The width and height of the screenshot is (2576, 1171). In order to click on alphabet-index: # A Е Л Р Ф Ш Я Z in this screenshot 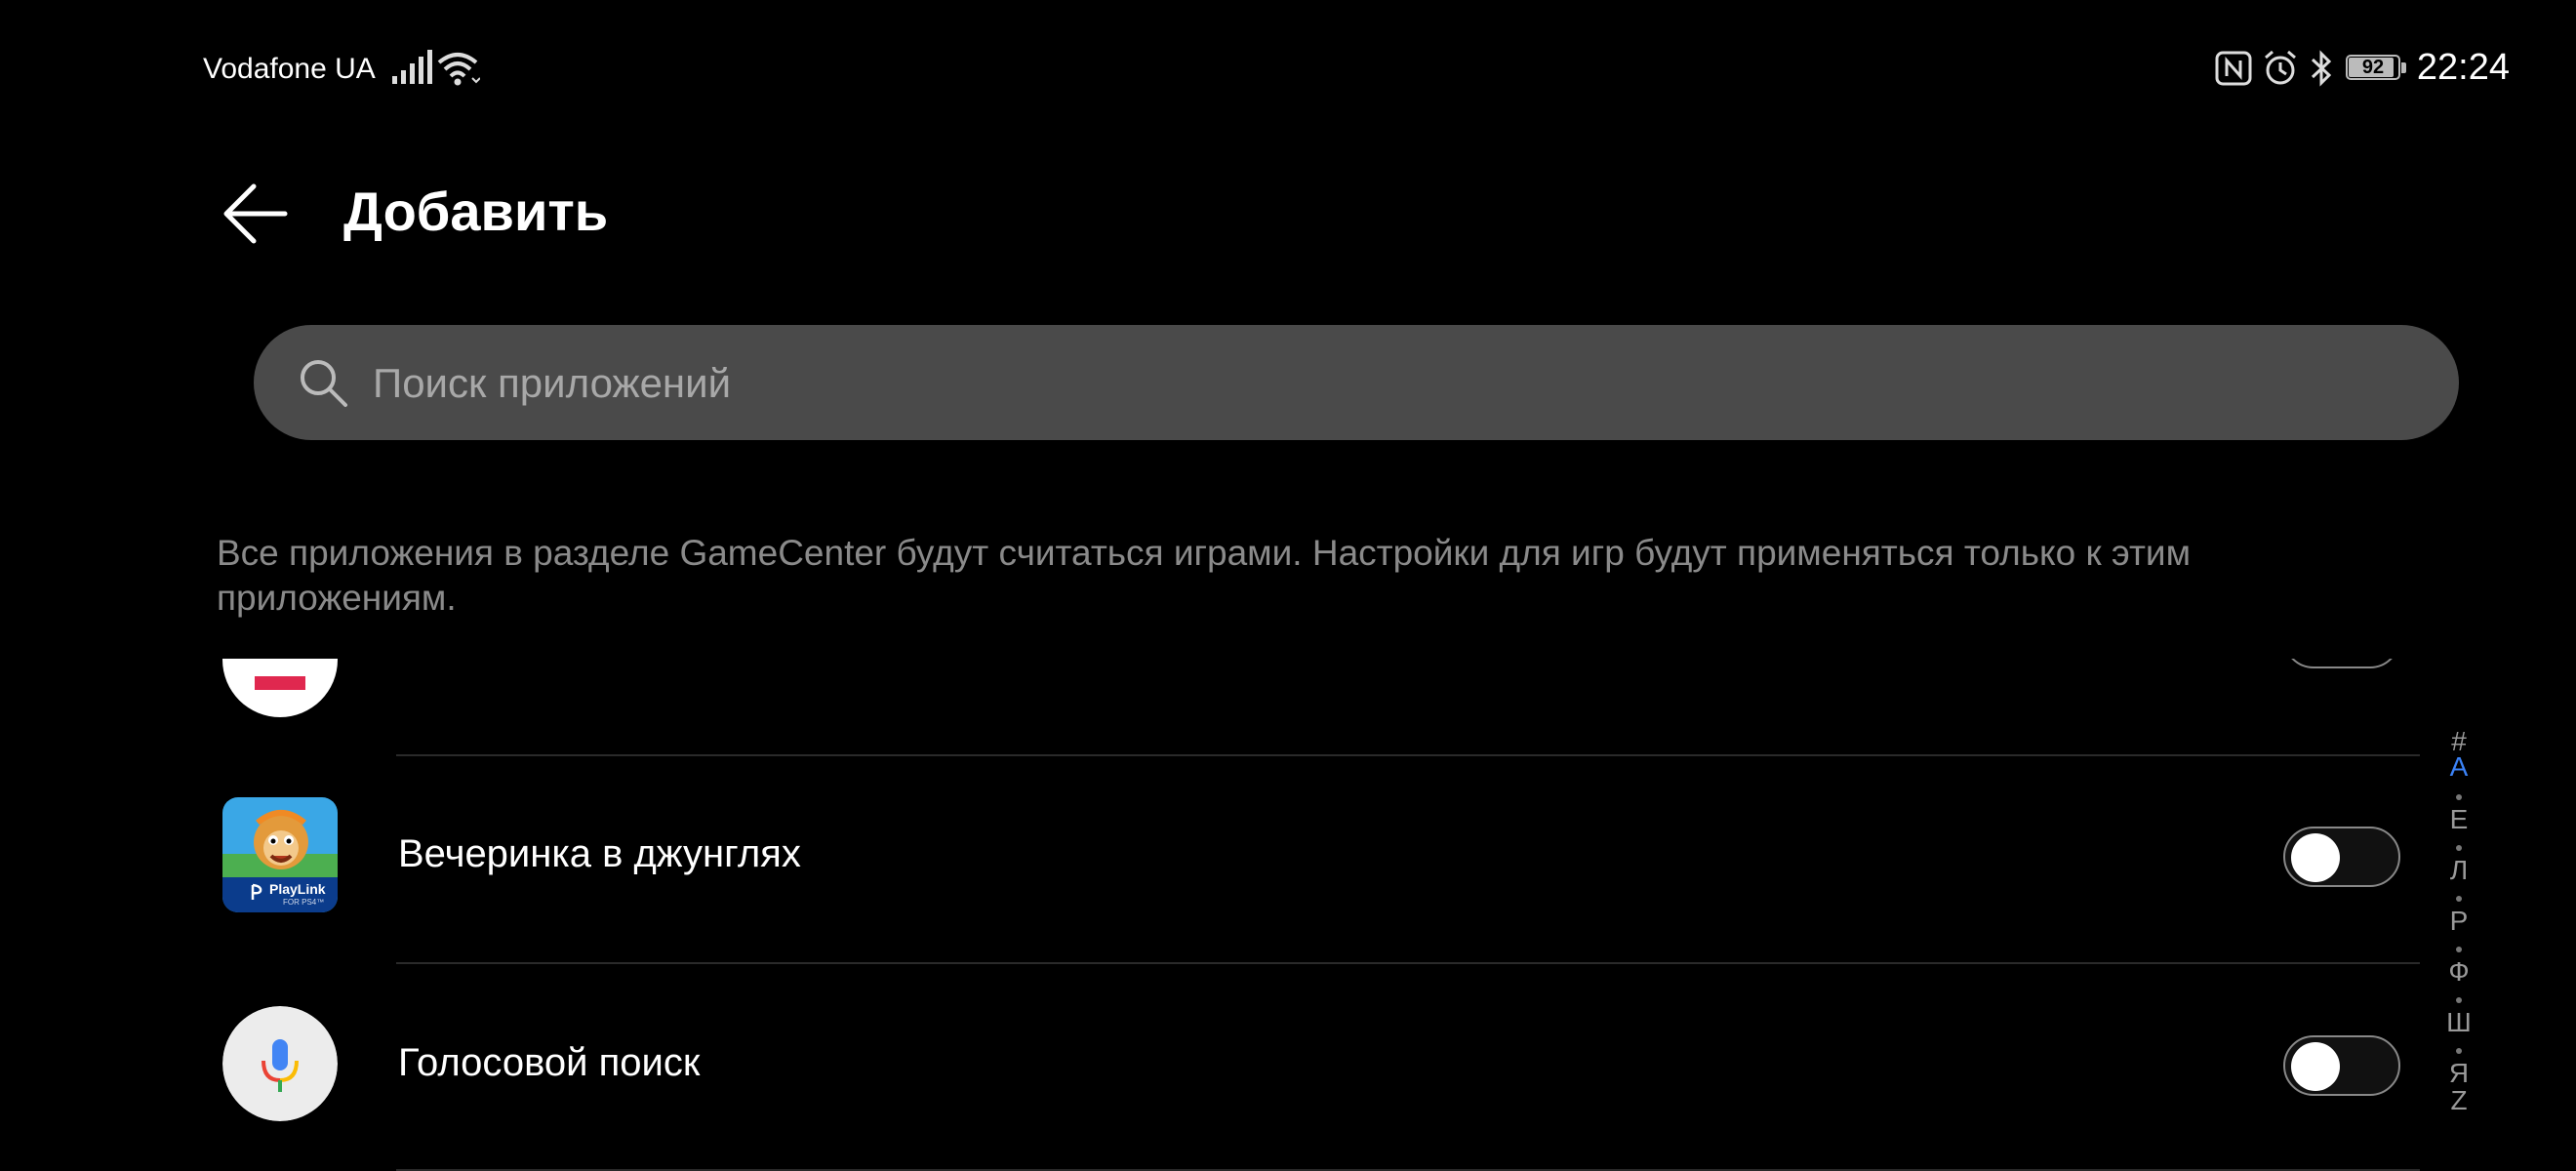, I will do `click(2458, 926)`.